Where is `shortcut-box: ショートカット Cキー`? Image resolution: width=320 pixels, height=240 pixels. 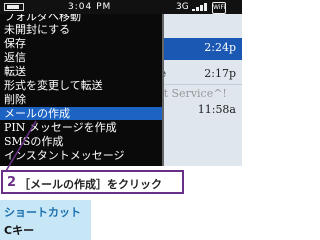
shortcut-box: ショートカット Cキー is located at coordinates (45, 220).